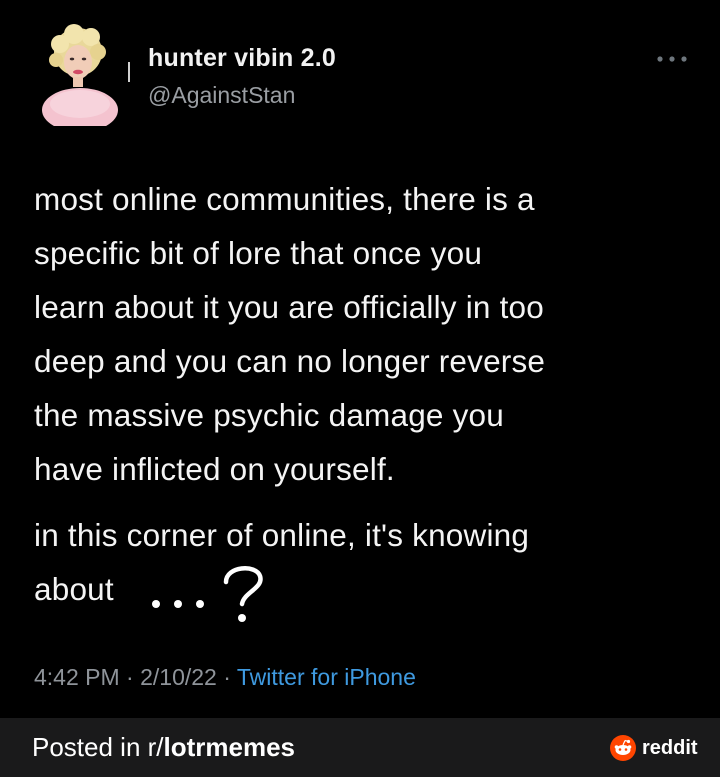  Describe the element at coordinates (623, 748) in the screenshot. I see `reddit-logo-icon` at that location.